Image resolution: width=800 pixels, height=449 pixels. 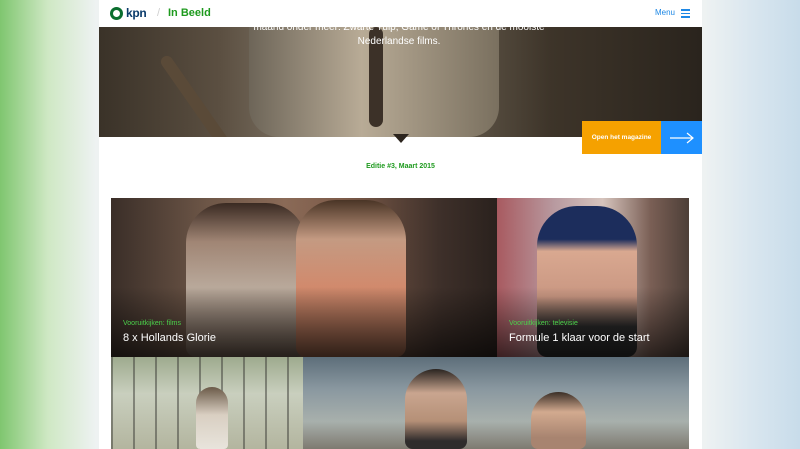 What do you see at coordinates (621, 137) in the screenshot?
I see `open-magazine-button: Open het magazine` at bounding box center [621, 137].